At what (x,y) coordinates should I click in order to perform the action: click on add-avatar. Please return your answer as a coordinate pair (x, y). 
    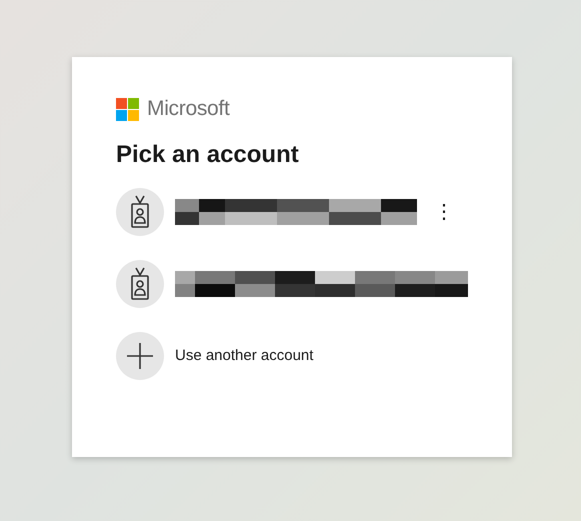
    Looking at the image, I should click on (140, 356).